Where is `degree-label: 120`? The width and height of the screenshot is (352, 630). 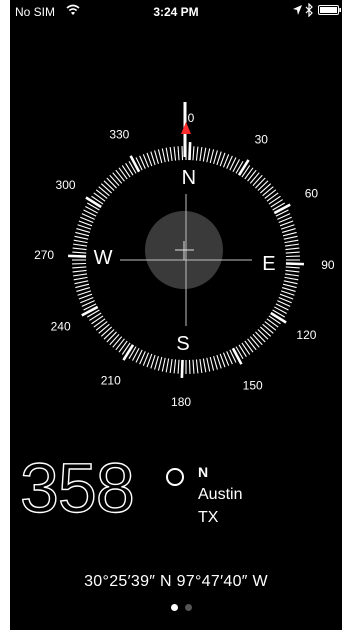 degree-label: 120 is located at coordinates (306, 335).